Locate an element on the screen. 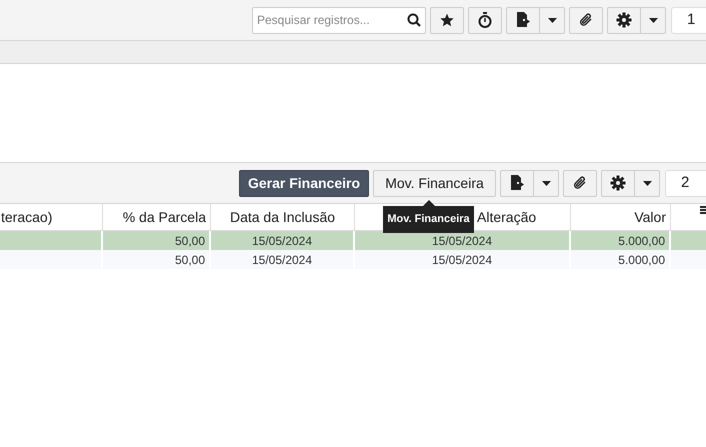 Image resolution: width=706 pixels, height=447 pixels. search-icon is located at coordinates (414, 20).